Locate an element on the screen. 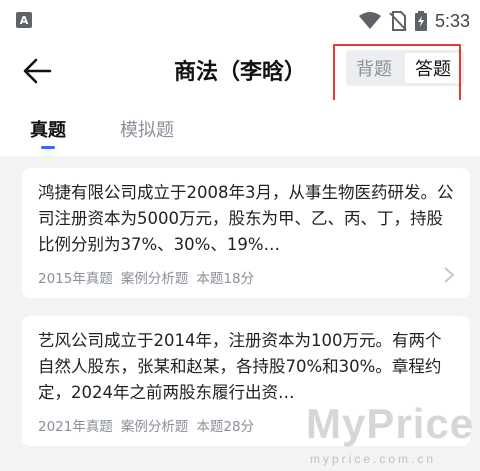  status-icons: 5:33 is located at coordinates (414, 21).